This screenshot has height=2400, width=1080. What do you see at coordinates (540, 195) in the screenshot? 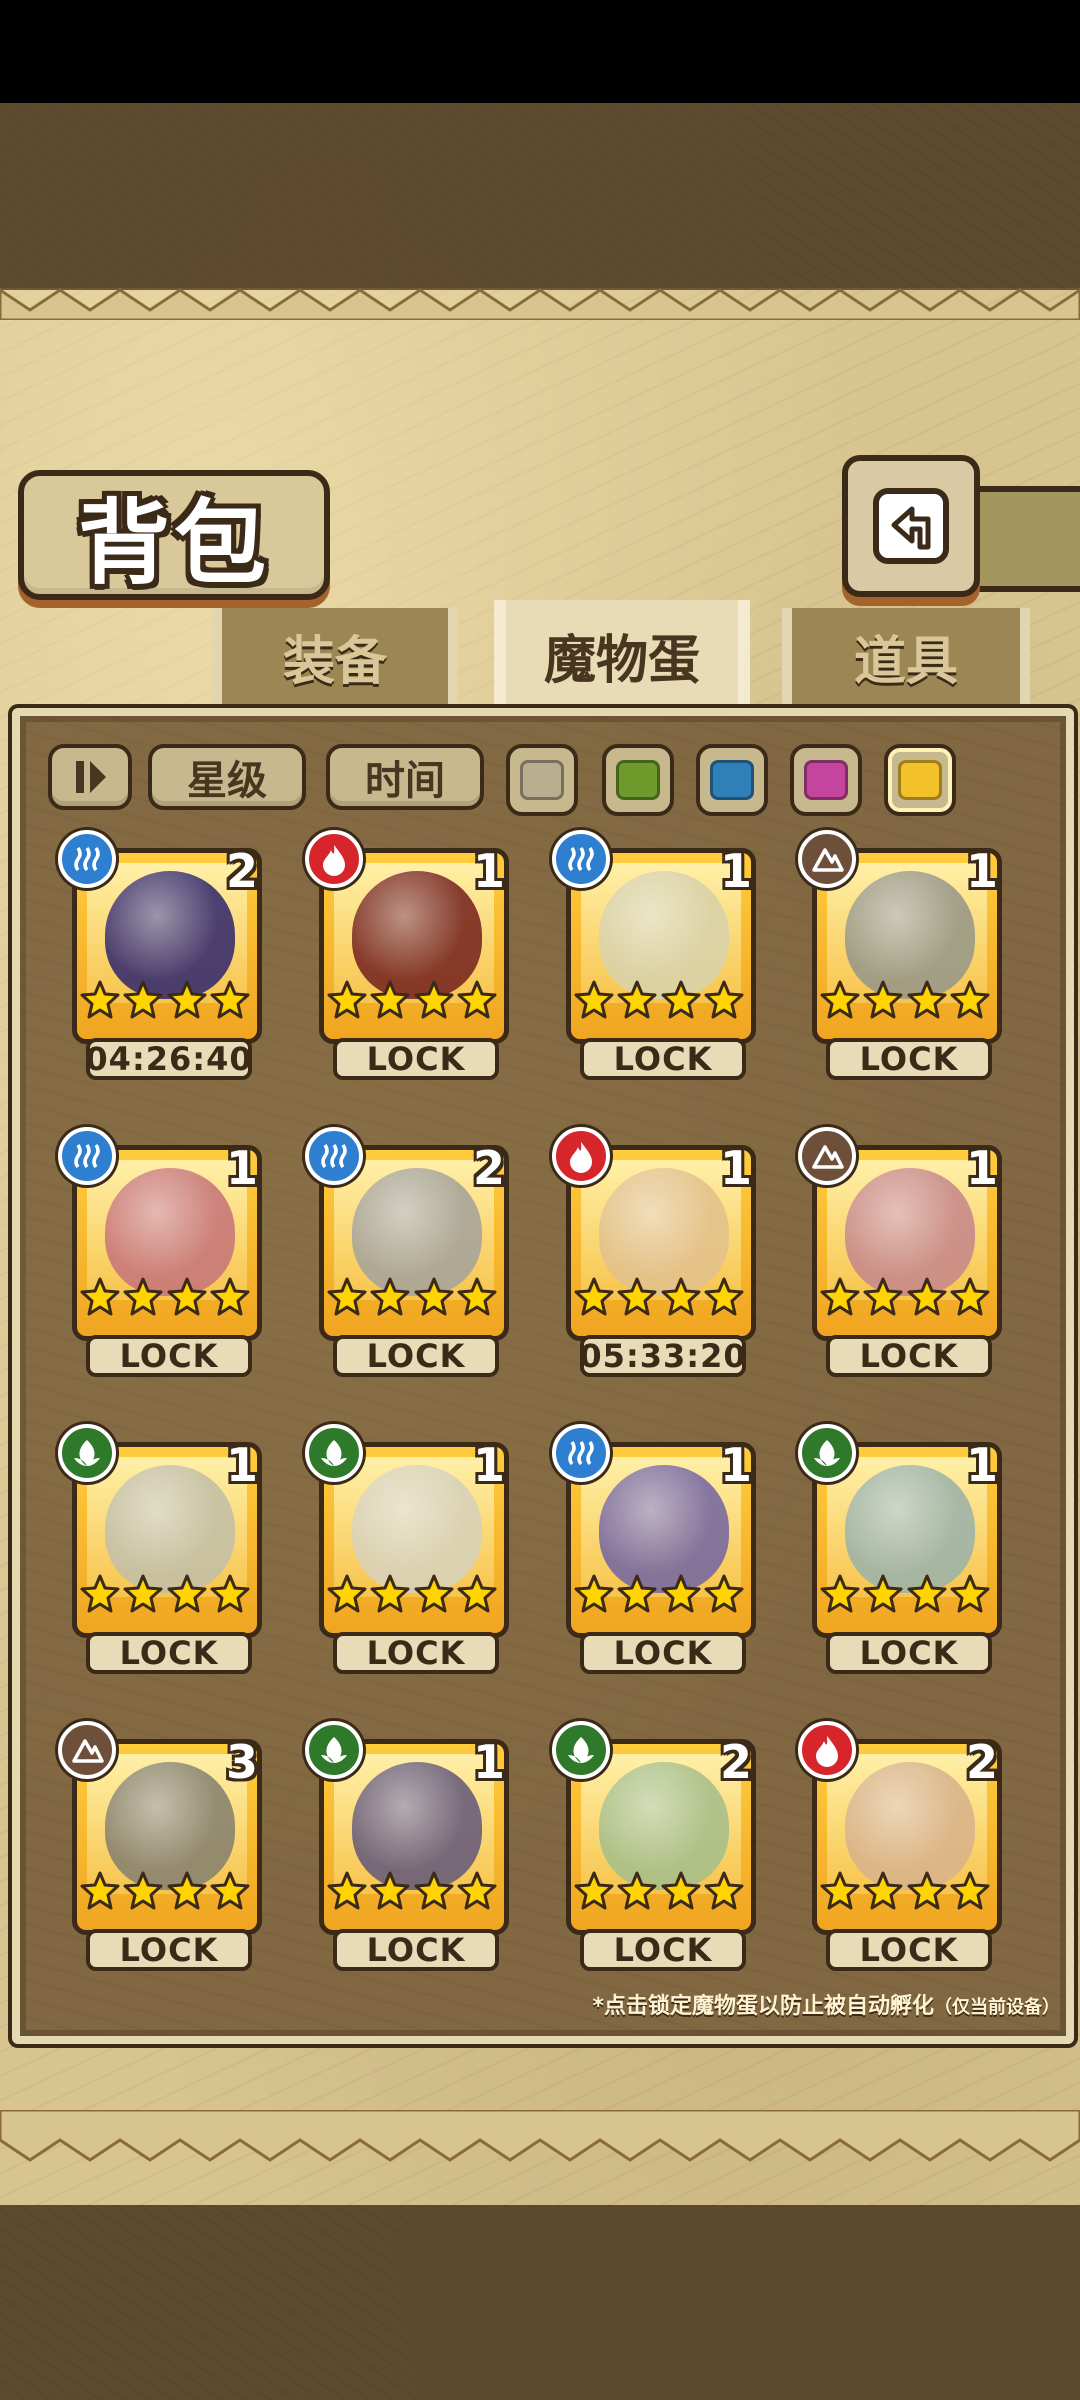
I see `map-band-top` at bounding box center [540, 195].